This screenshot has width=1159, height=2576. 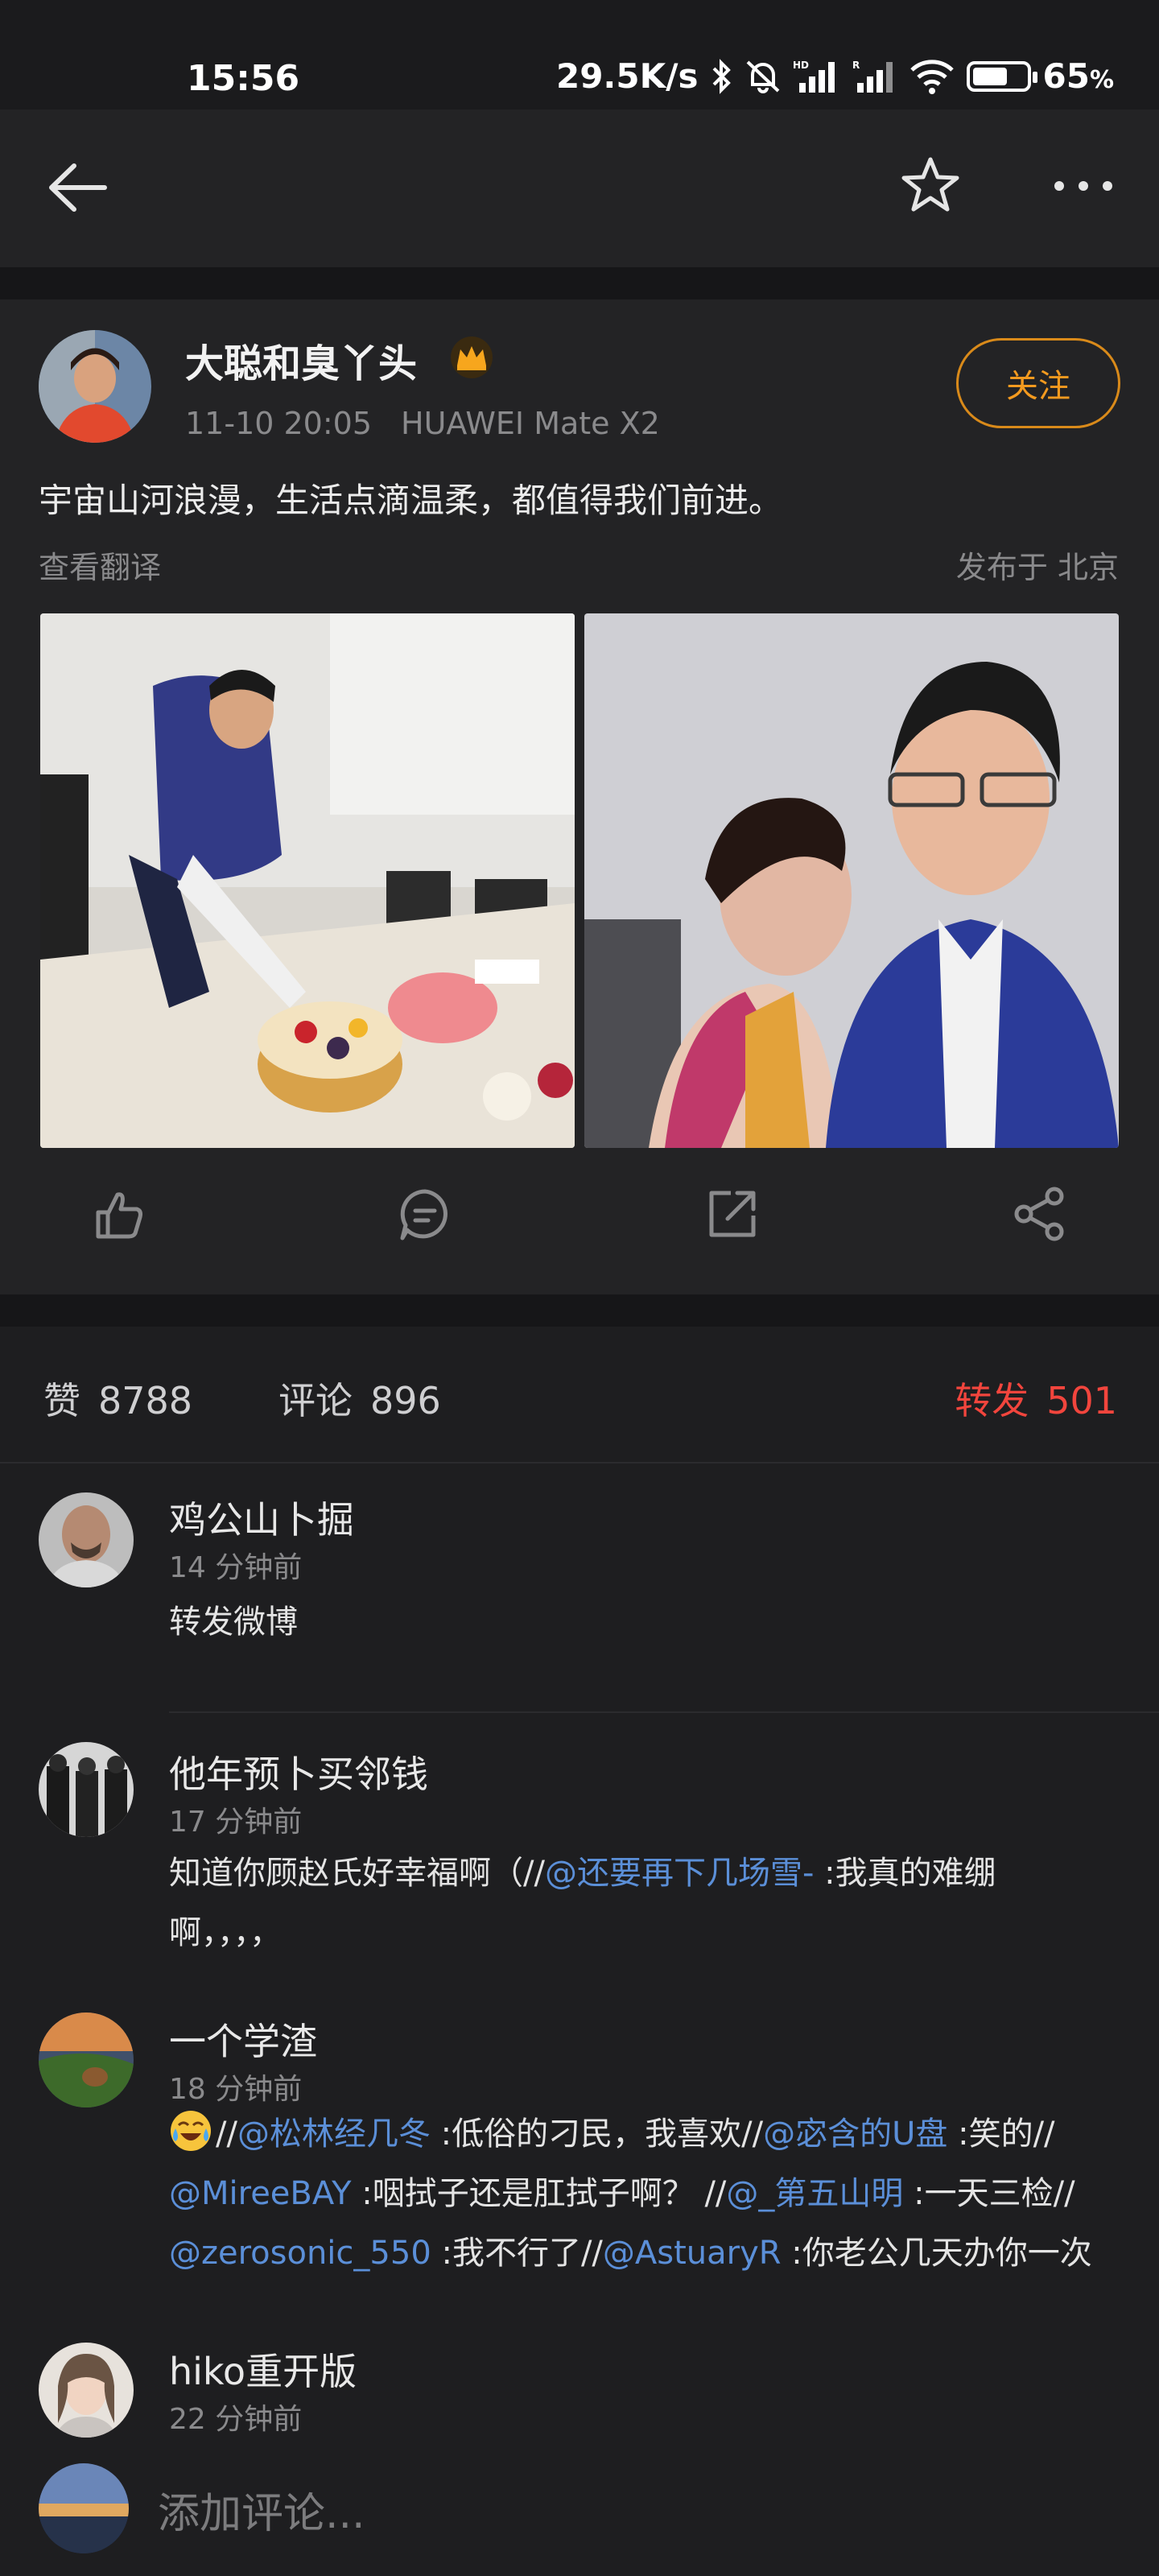 I want to click on mention-link: @MireeBAY, so click(x=260, y=2193).